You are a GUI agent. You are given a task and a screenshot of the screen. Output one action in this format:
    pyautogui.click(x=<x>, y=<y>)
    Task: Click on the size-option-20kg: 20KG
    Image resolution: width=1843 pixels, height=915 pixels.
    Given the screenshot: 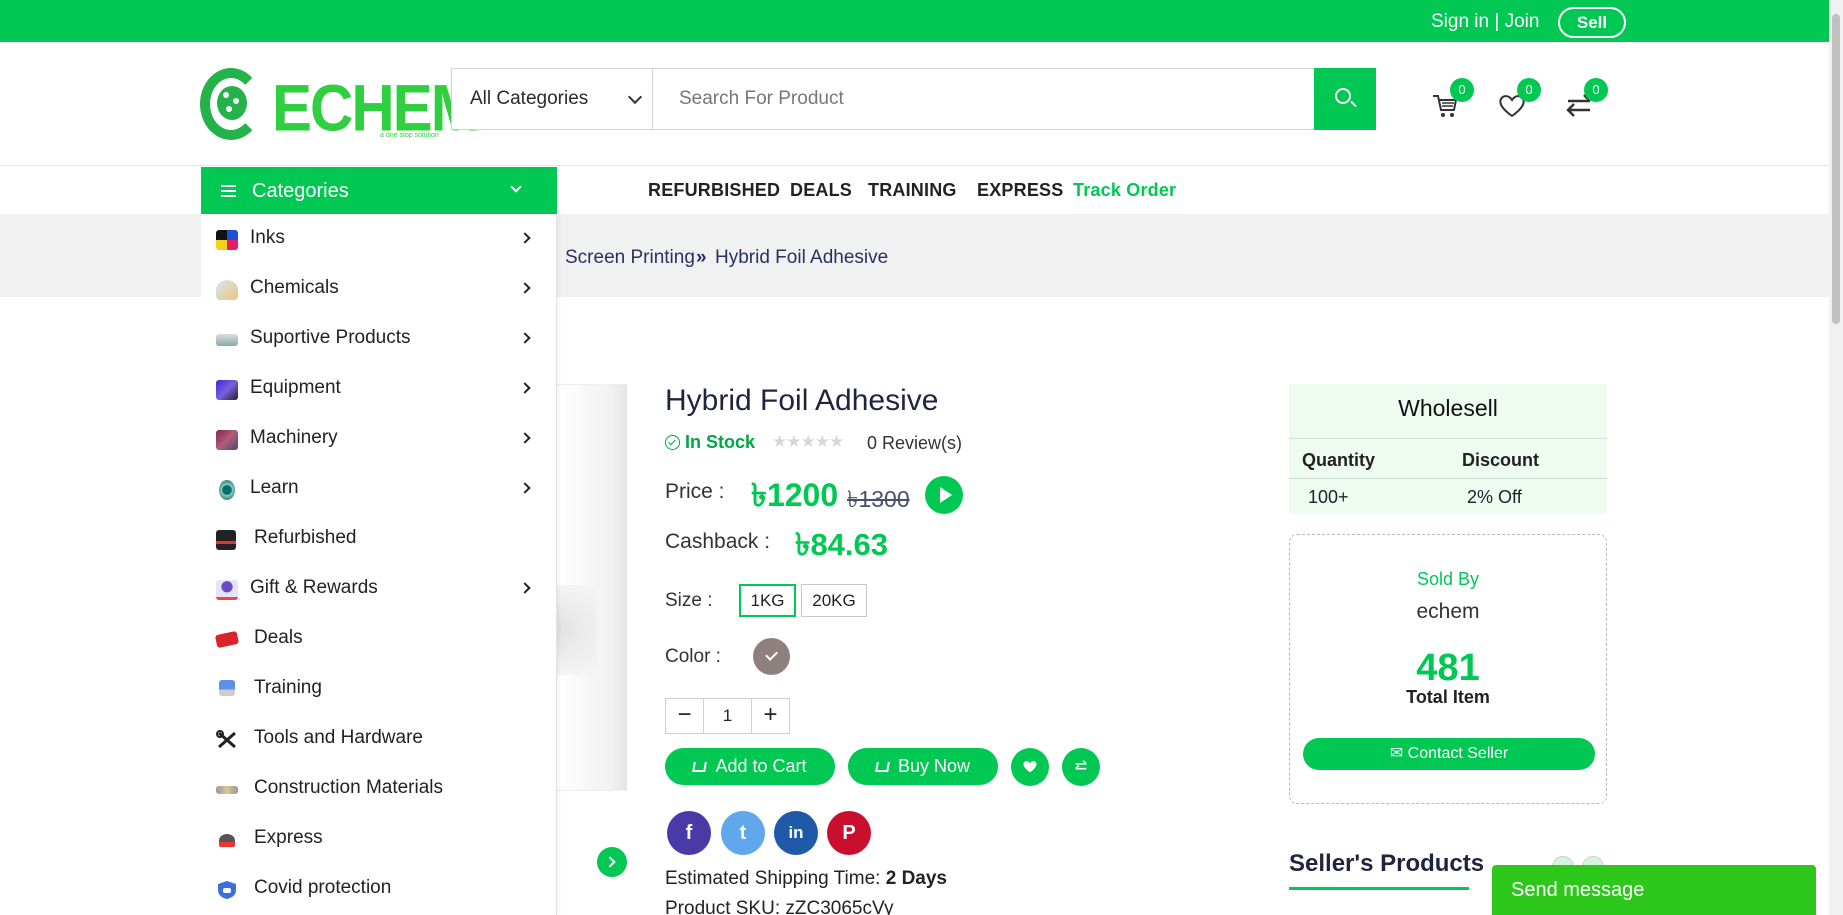 What is the action you would take?
    pyautogui.click(x=834, y=600)
    